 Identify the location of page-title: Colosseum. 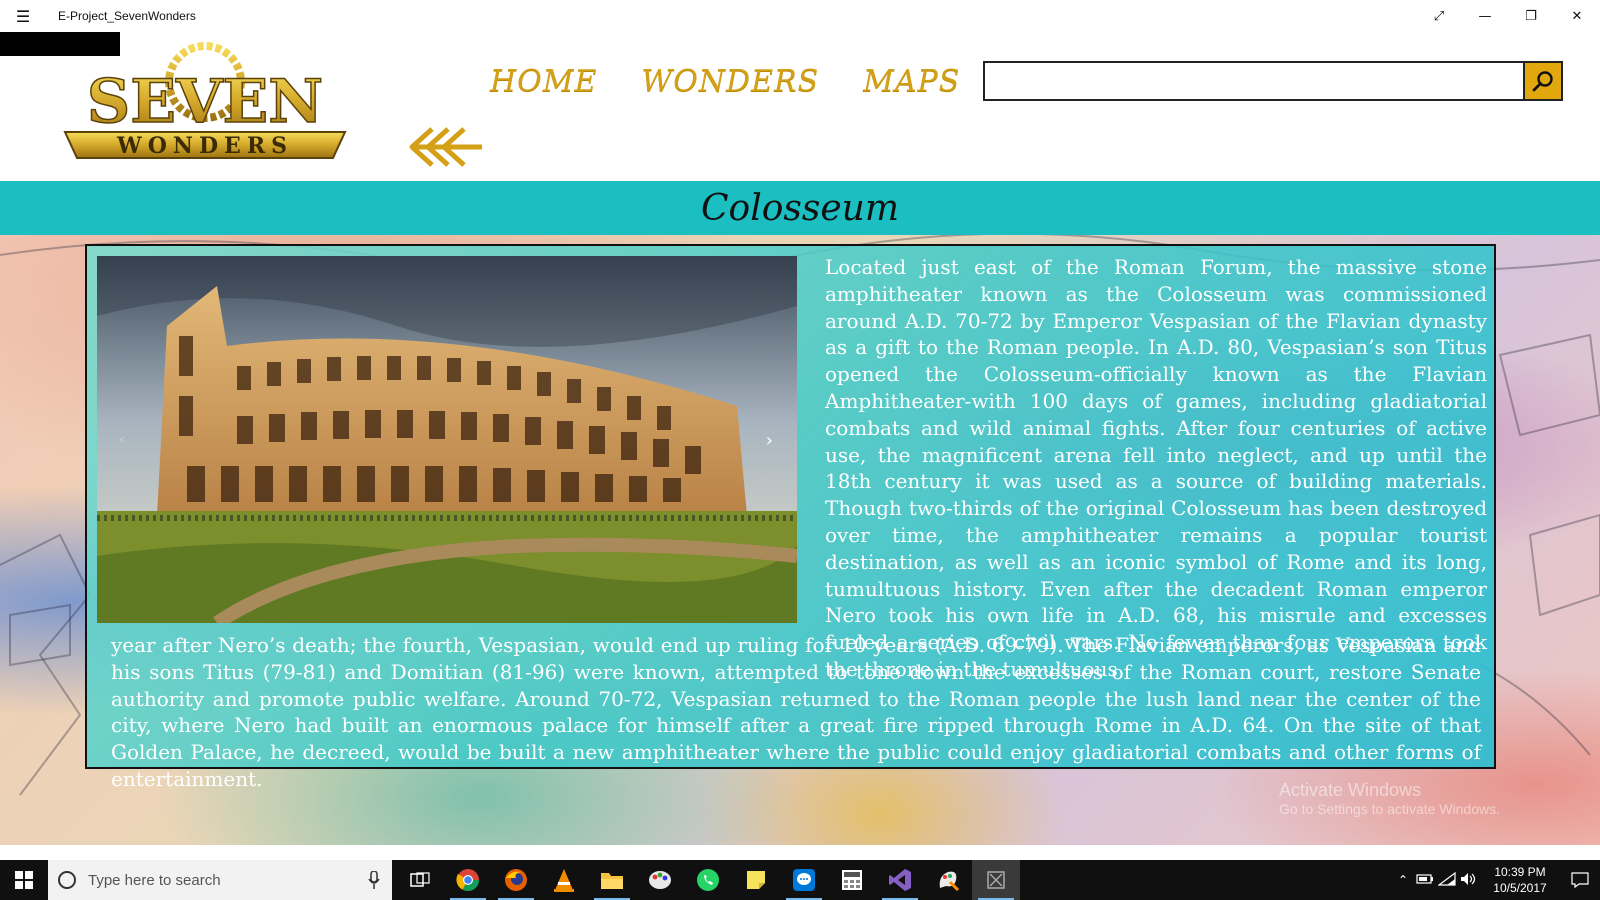
(800, 208).